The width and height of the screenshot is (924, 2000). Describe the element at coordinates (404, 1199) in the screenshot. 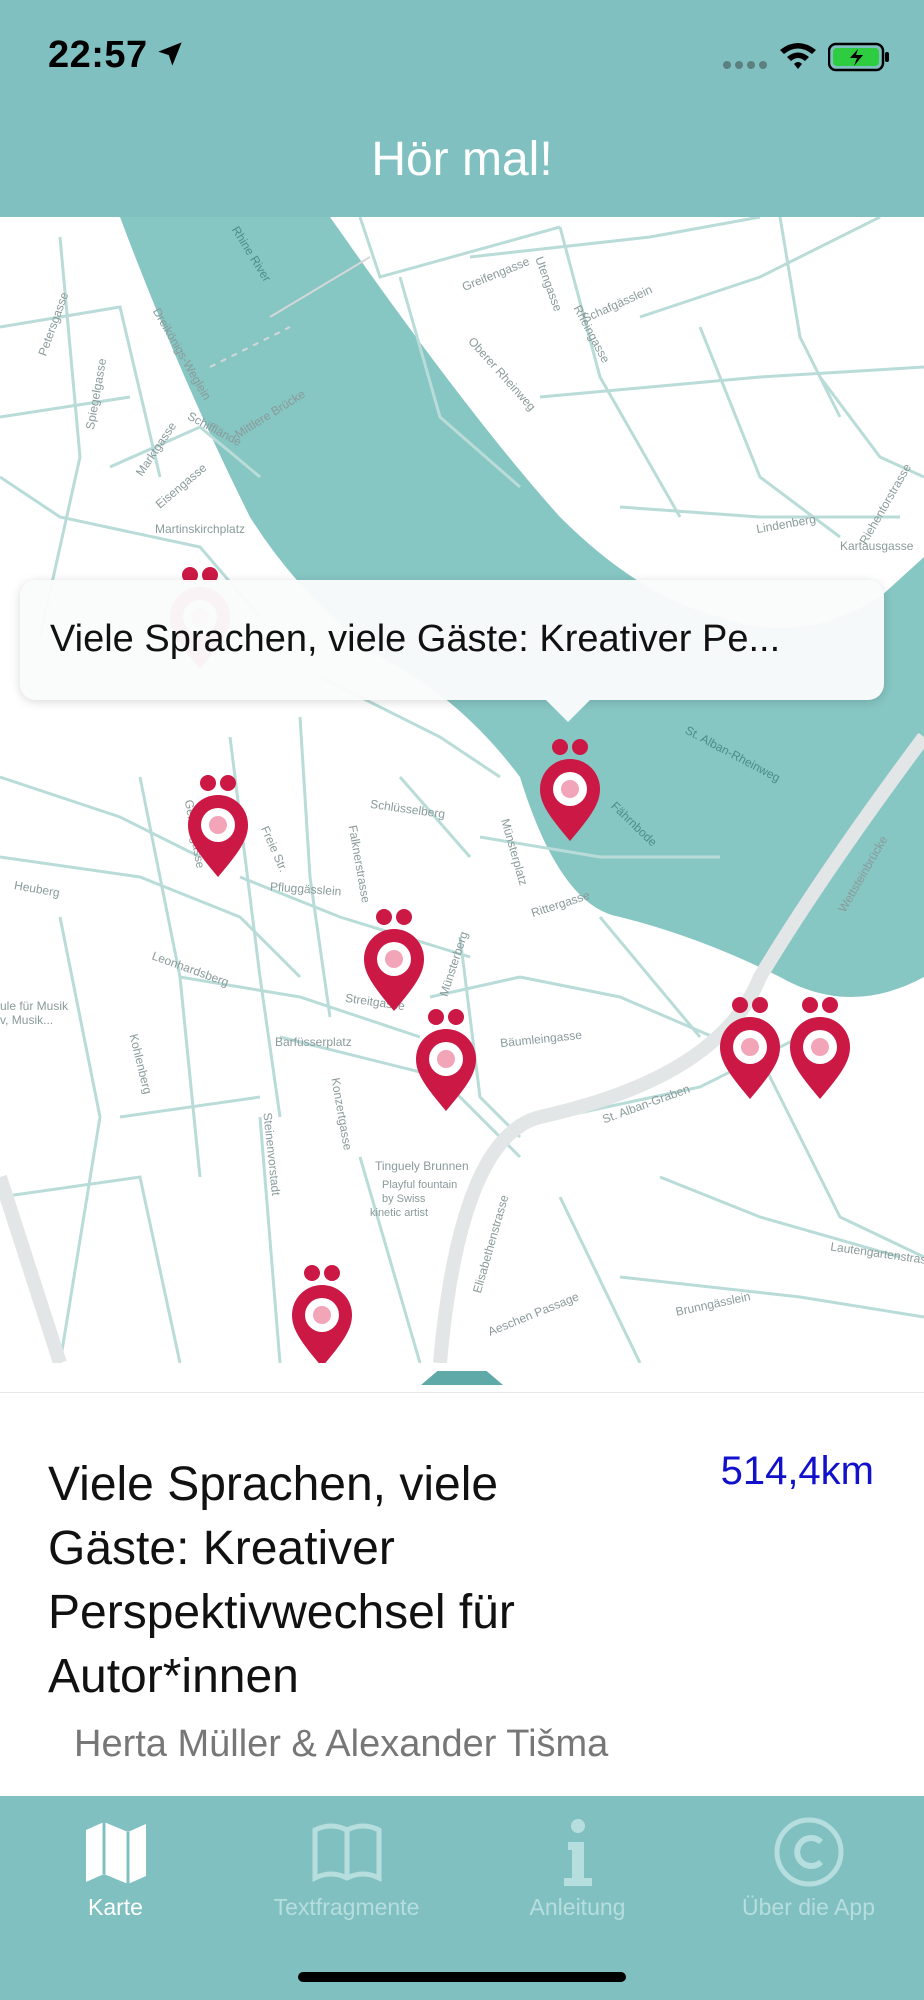

I see `map-label: by Swiss` at that location.